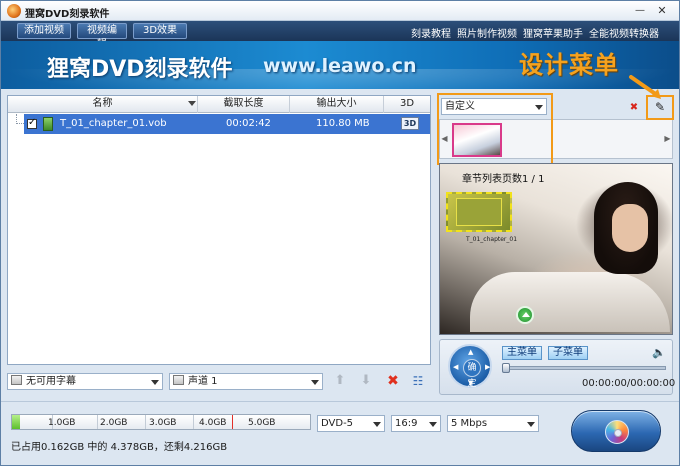  I want to click on row-file-name: T_01_chapter_01.vob, so click(113, 123).